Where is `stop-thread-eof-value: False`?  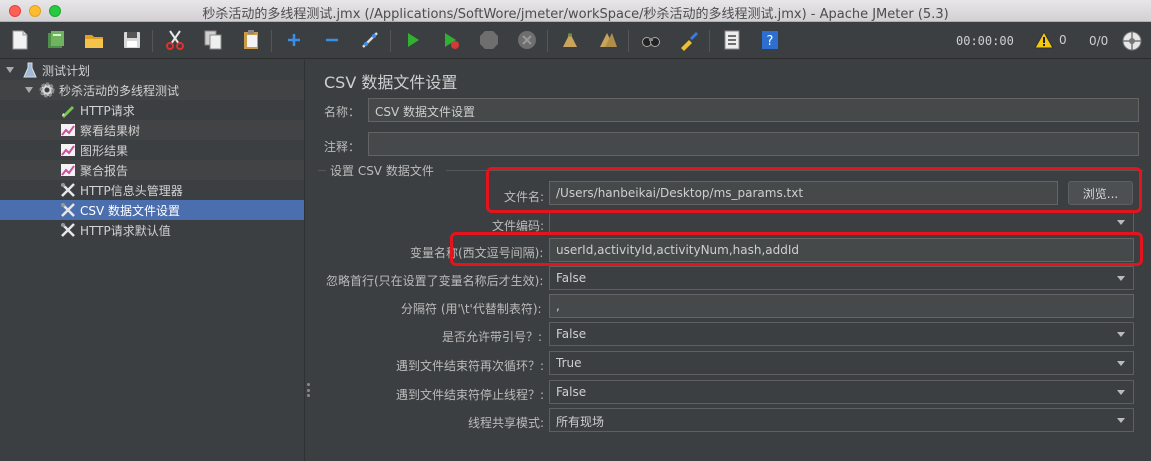
stop-thread-eof-value: False is located at coordinates (571, 392).